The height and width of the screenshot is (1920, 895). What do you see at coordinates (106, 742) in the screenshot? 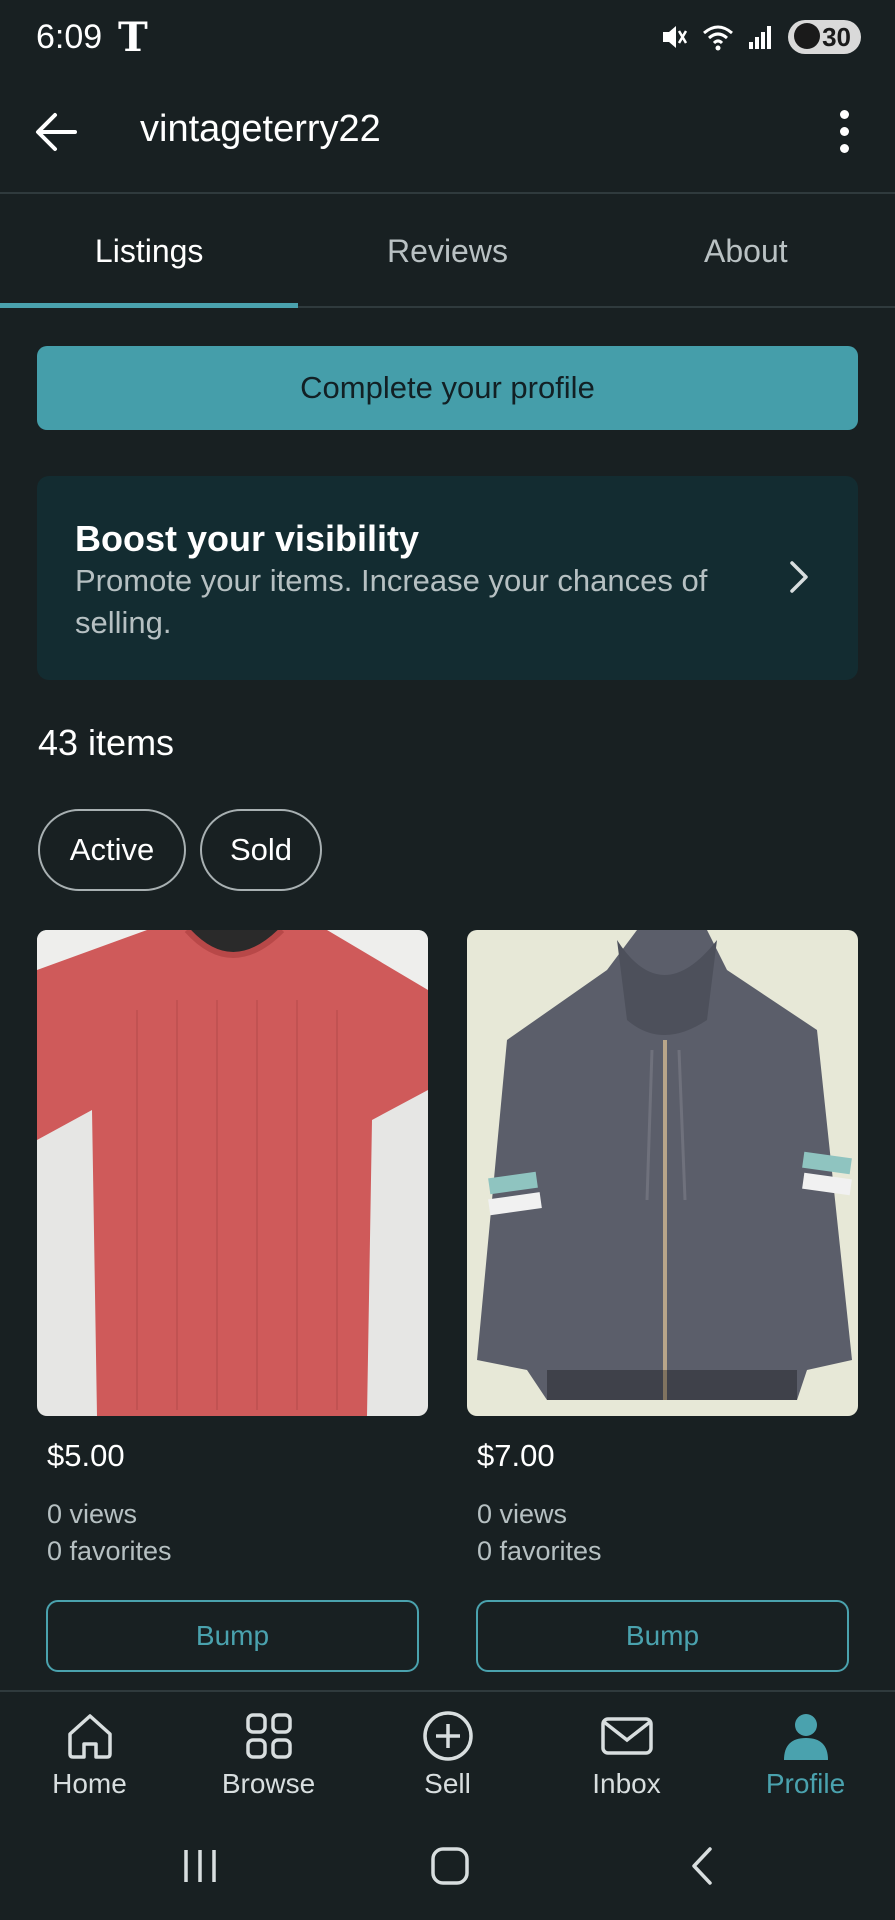
I see `items-count: 43 items` at bounding box center [106, 742].